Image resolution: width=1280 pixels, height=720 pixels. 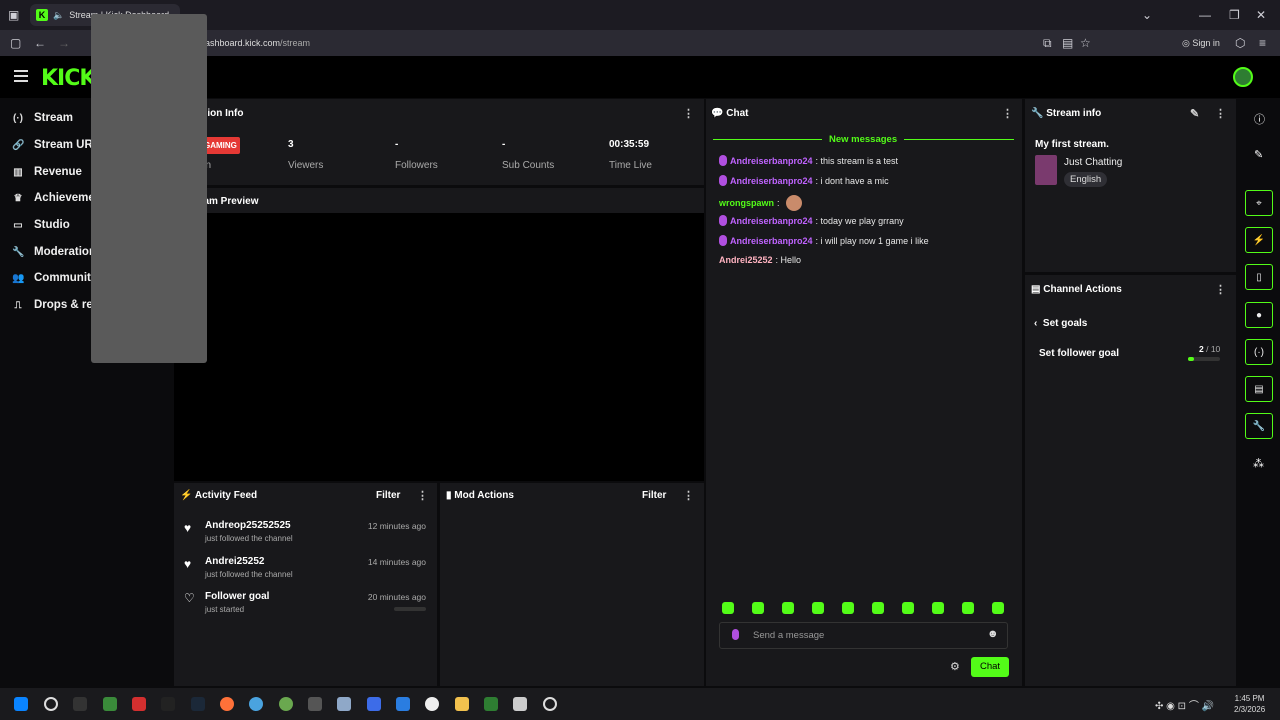 What do you see at coordinates (1258, 154) in the screenshot?
I see `pencil-icon: ✎` at bounding box center [1258, 154].